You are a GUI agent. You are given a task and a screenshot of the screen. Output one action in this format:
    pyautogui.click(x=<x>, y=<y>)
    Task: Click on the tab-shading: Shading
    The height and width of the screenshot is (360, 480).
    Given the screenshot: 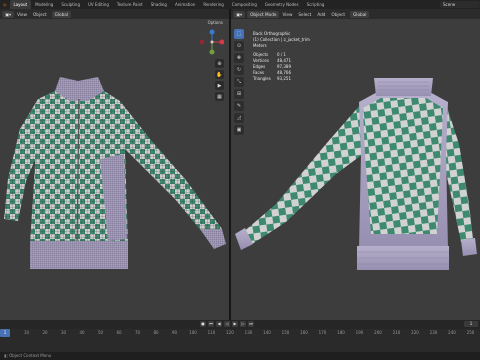 What is the action you would take?
    pyautogui.click(x=159, y=4)
    